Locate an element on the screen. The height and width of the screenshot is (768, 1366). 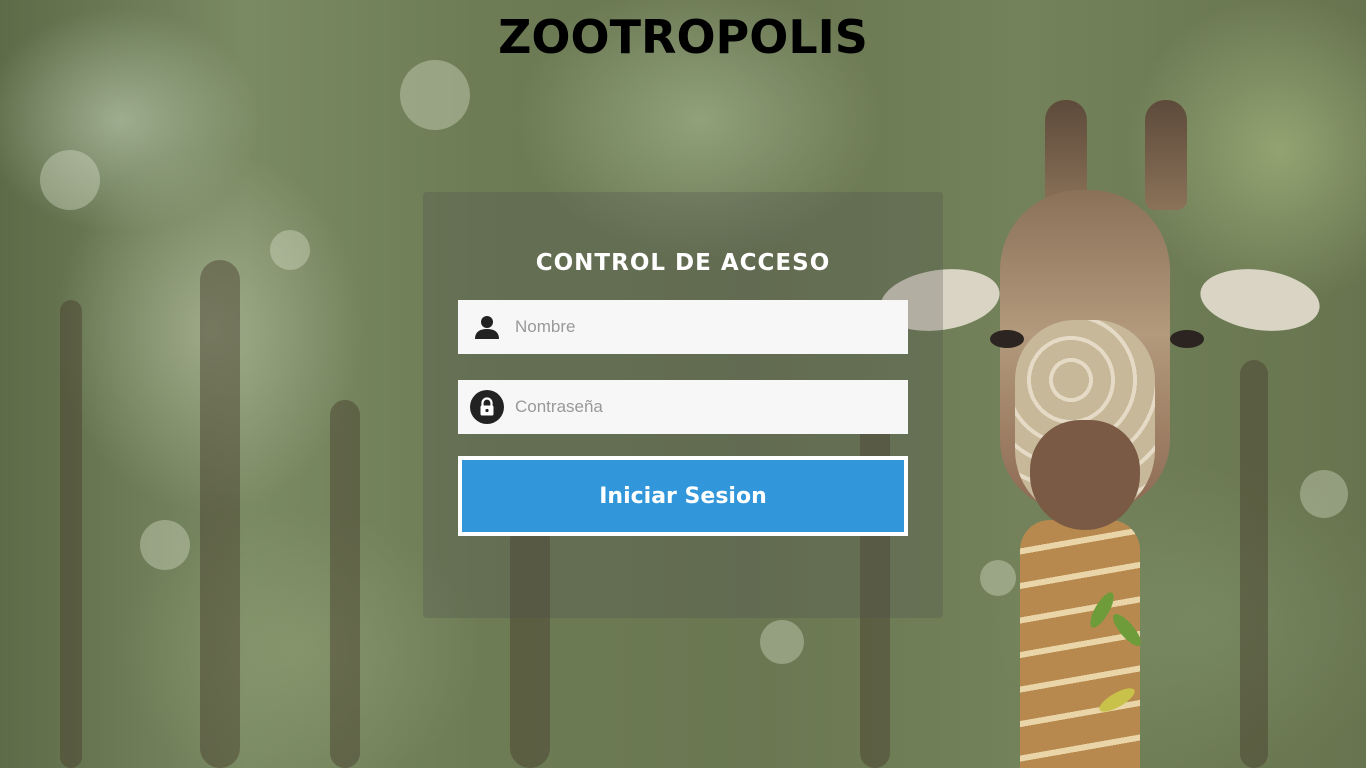
password-field is located at coordinates (683, 407).